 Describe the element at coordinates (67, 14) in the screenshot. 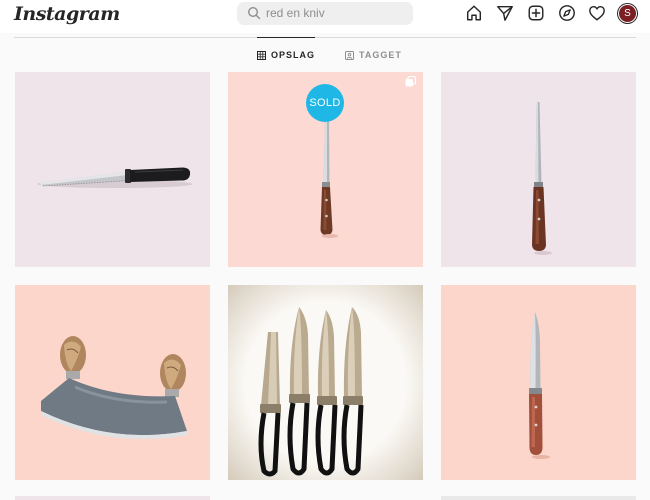

I see `instagram-logo: Instagram` at that location.